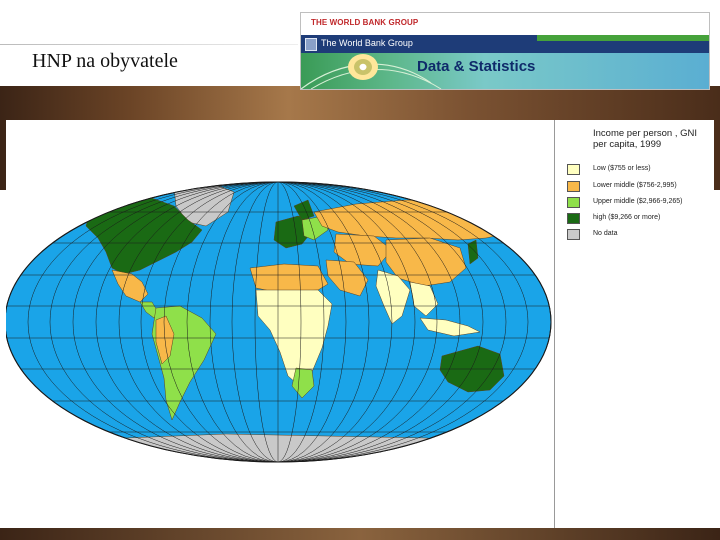 The width and height of the screenshot is (720, 540). Describe the element at coordinates (311, 44) in the screenshot. I see `world-bank-emblem-icon` at that location.